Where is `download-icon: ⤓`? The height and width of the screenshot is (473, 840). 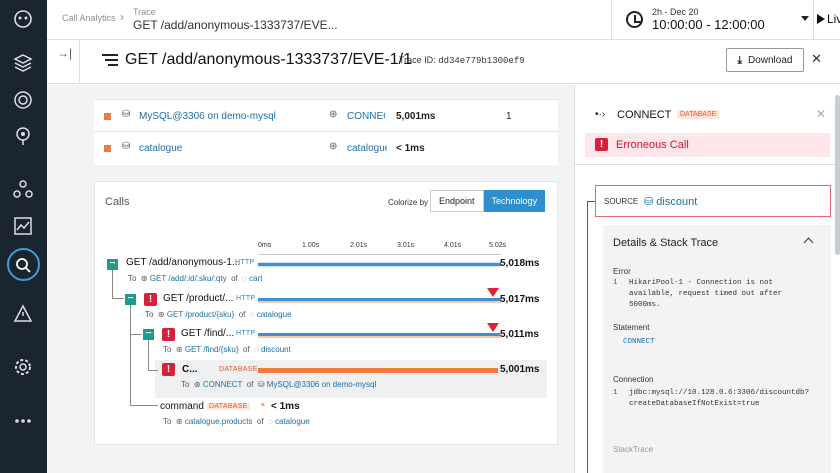 download-icon: ⤓ is located at coordinates (739, 60).